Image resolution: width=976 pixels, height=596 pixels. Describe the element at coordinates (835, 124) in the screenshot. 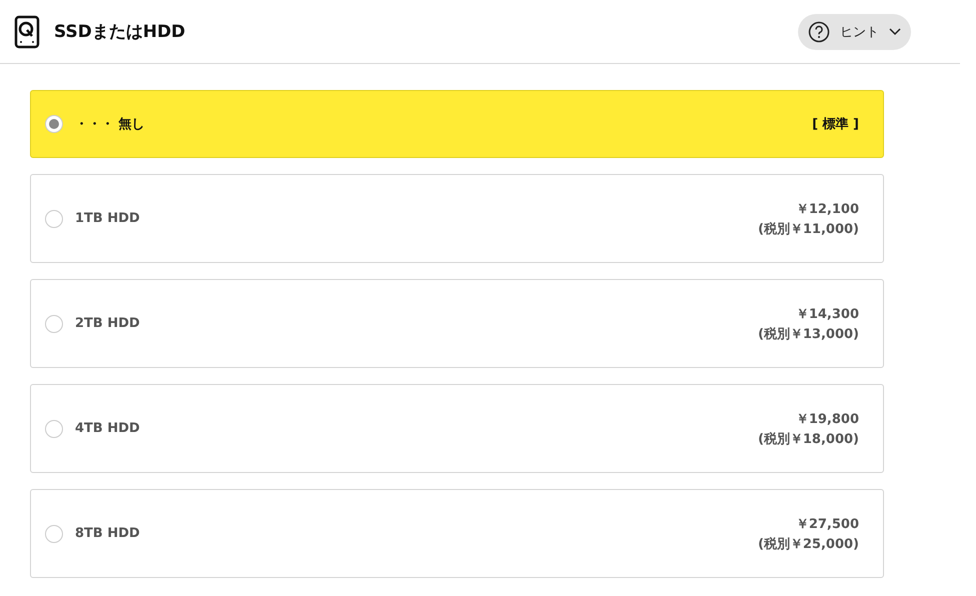

I see `standard-note: [ 標準 ]` at that location.